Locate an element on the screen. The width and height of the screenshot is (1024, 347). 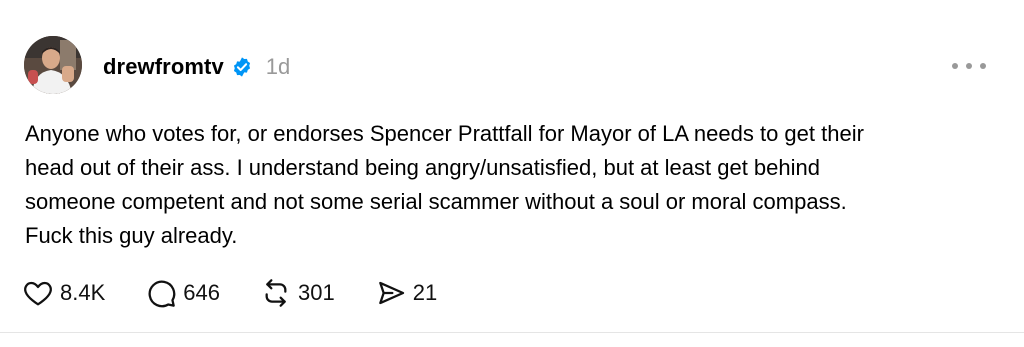
repost-button: 301 is located at coordinates (297, 293).